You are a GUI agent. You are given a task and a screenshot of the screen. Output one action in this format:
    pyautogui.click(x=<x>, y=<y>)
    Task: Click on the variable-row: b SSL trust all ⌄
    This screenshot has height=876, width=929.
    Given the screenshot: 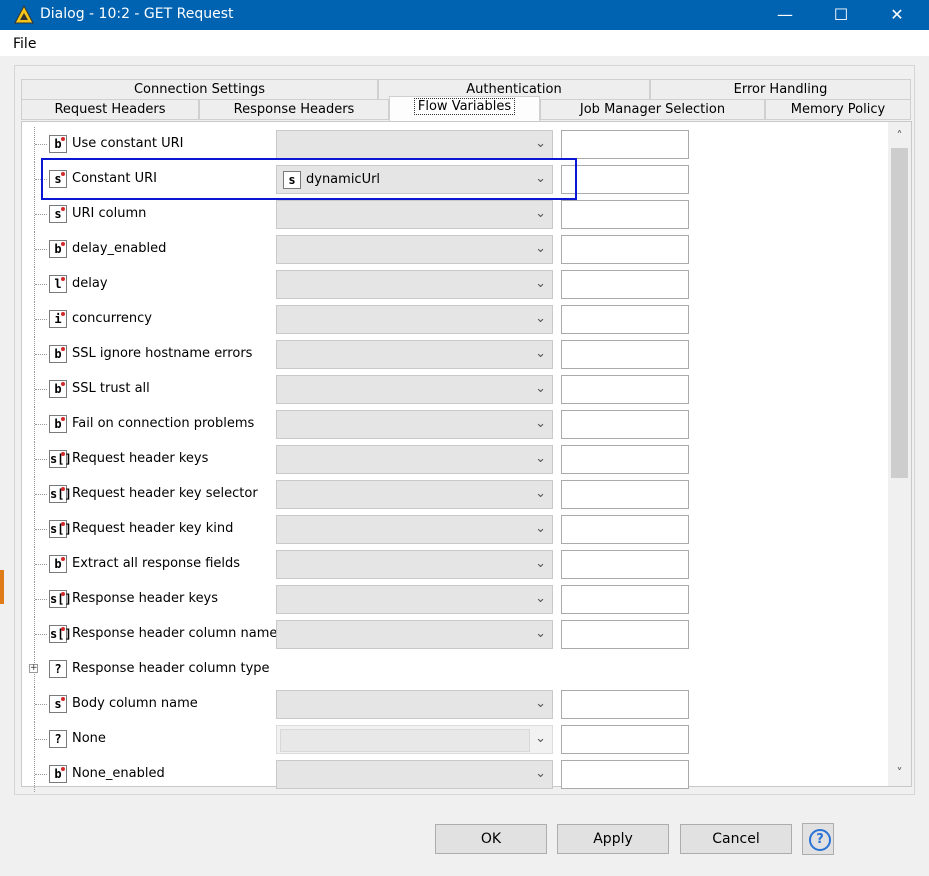 What is the action you would take?
    pyautogui.click(x=456, y=389)
    